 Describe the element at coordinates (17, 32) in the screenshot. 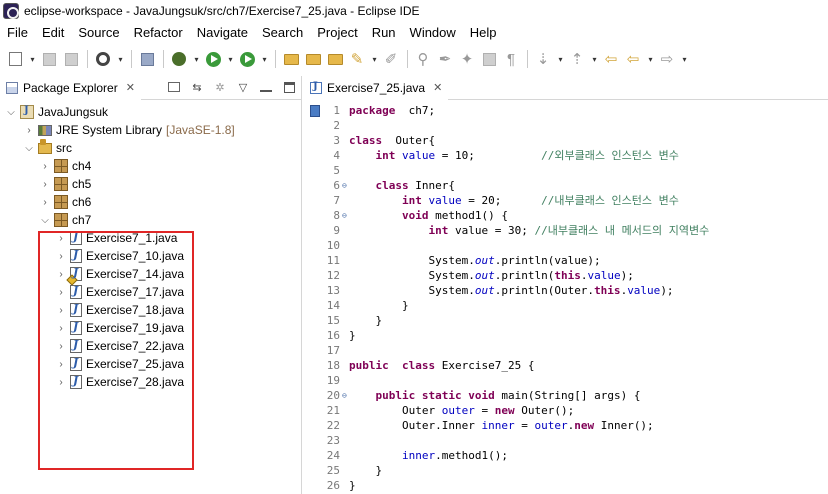

I see `menu-file: File` at that location.